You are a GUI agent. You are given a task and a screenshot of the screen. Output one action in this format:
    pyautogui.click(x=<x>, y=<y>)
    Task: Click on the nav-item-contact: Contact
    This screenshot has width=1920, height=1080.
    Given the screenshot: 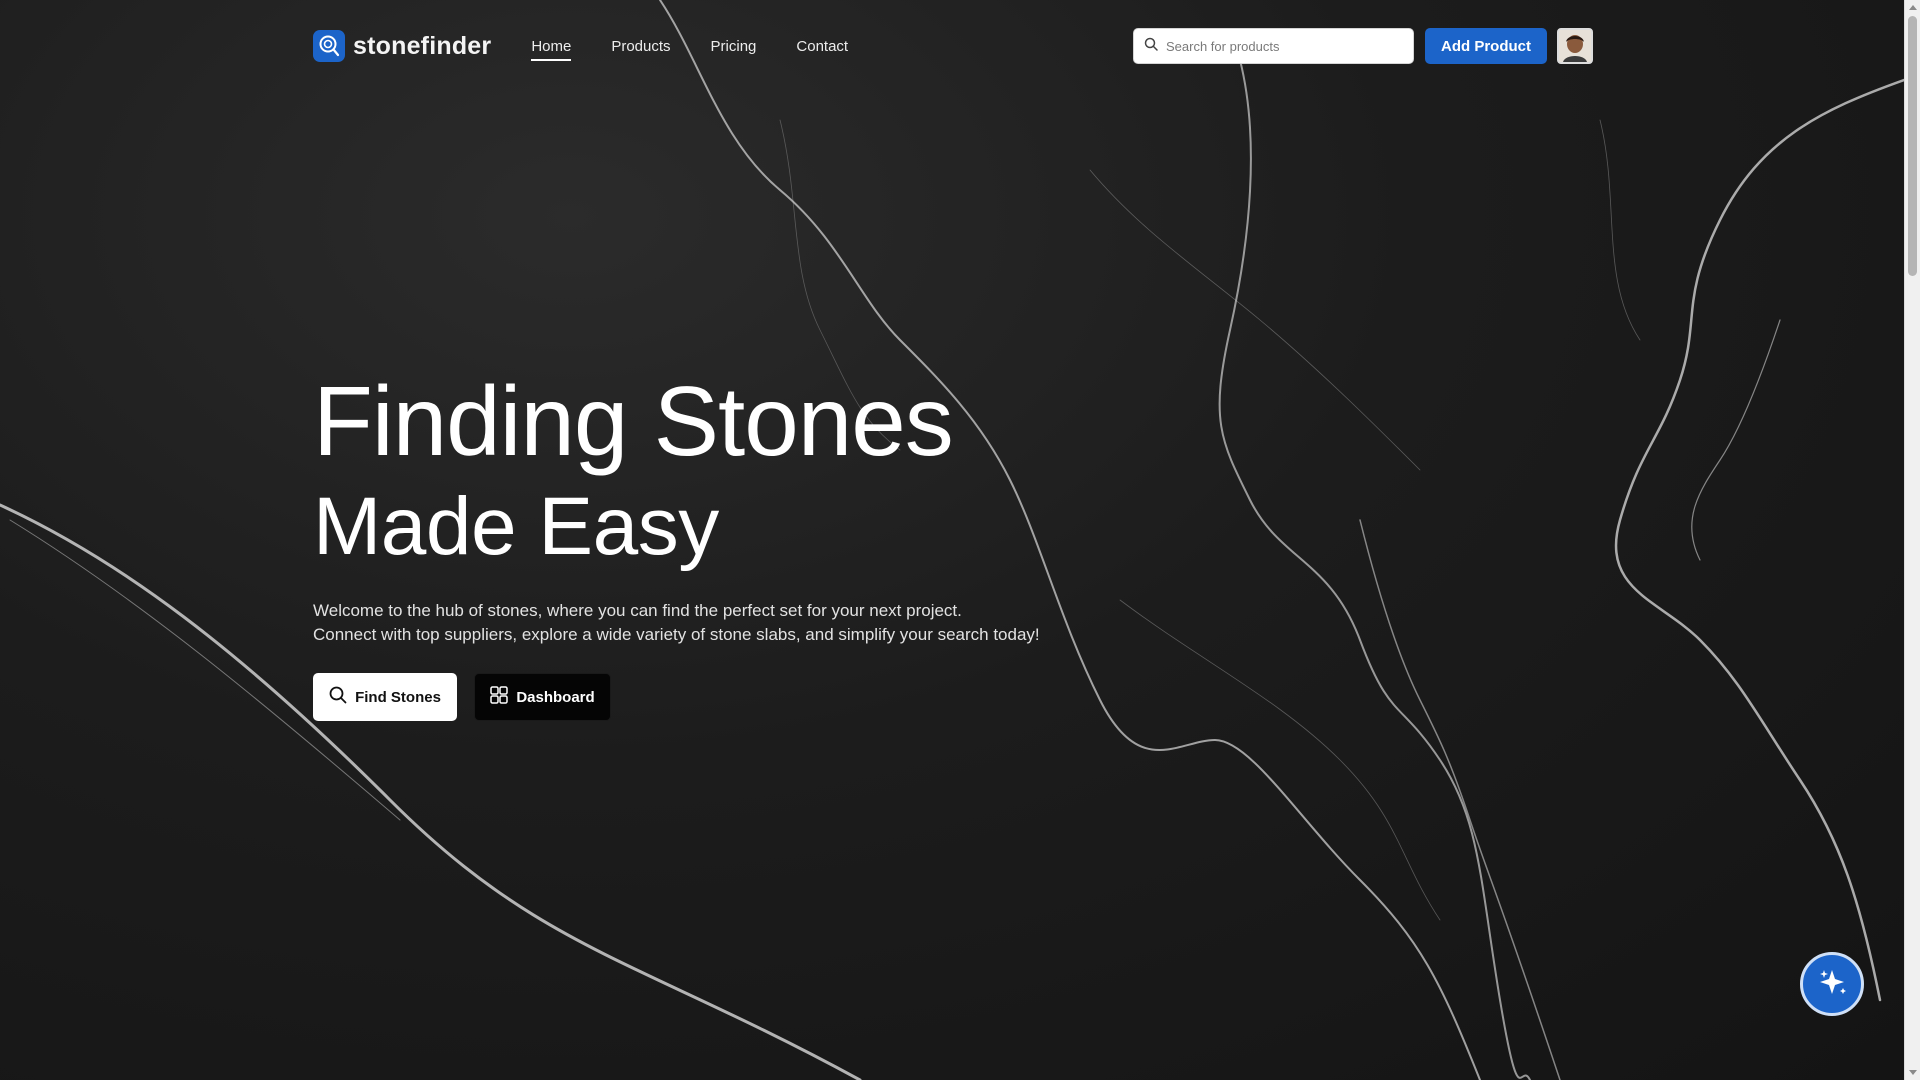 What is the action you would take?
    pyautogui.click(x=822, y=46)
    